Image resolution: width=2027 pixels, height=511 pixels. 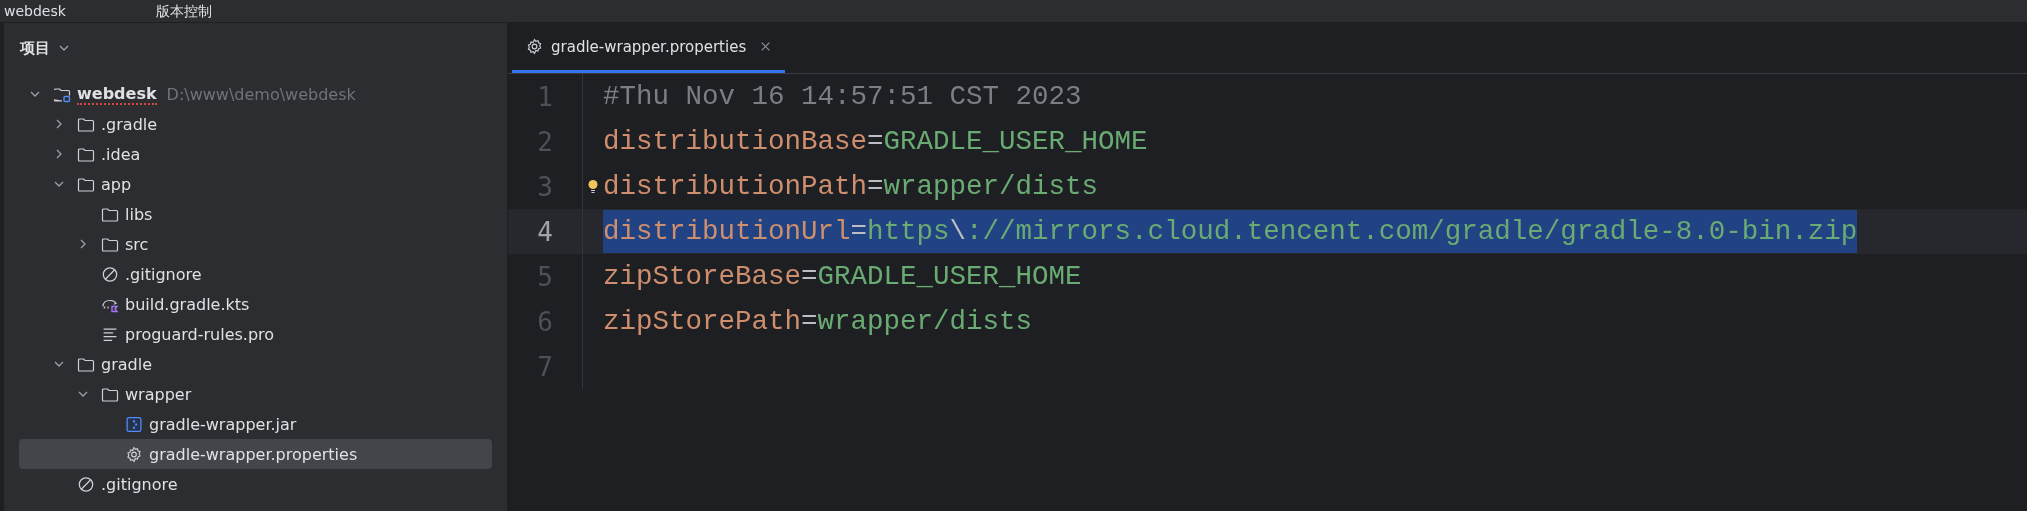 What do you see at coordinates (842, 277) in the screenshot?
I see `code-line: zipStoreBase=GRADLE_USER_HOME` at bounding box center [842, 277].